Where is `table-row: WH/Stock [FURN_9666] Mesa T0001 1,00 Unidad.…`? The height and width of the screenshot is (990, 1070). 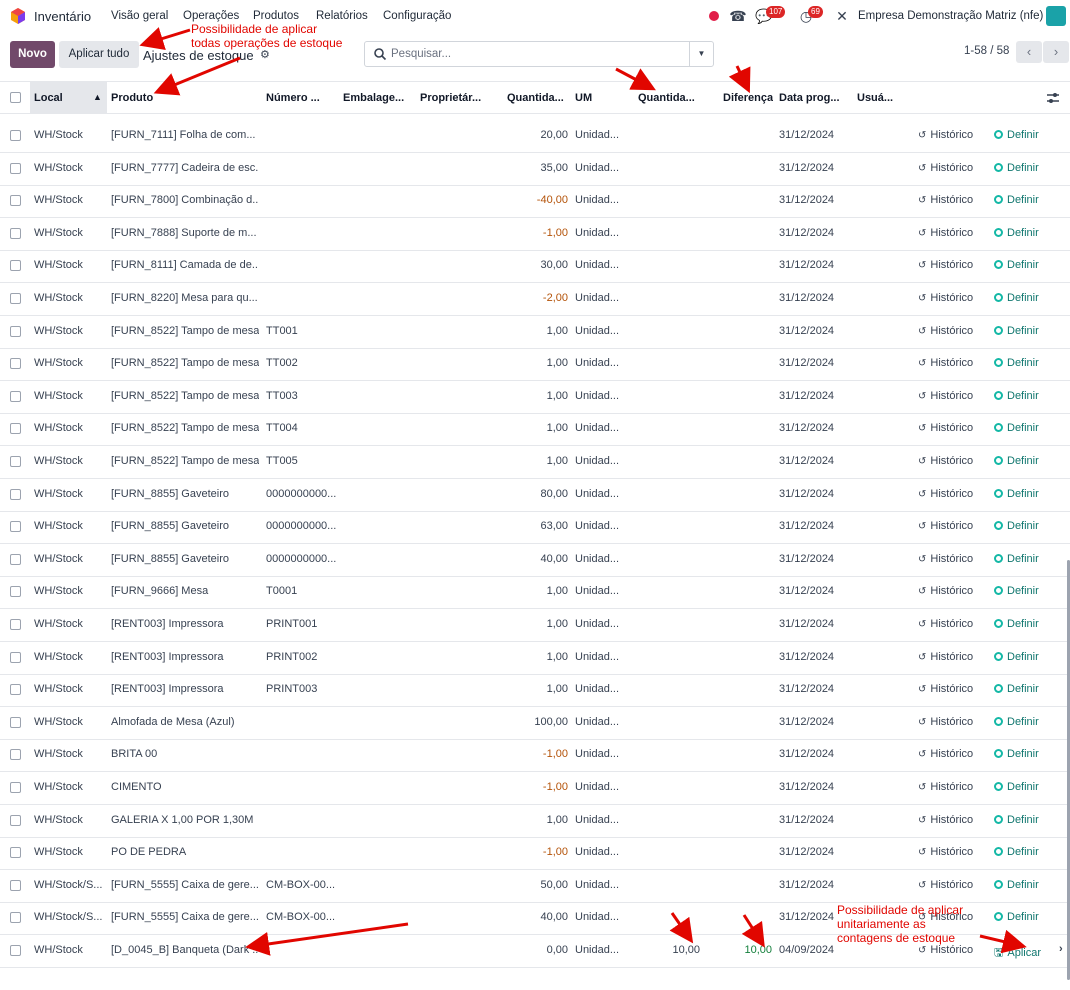 table-row: WH/Stock [FURN_9666] Mesa T0001 1,00 Unidad.… is located at coordinates (535, 593).